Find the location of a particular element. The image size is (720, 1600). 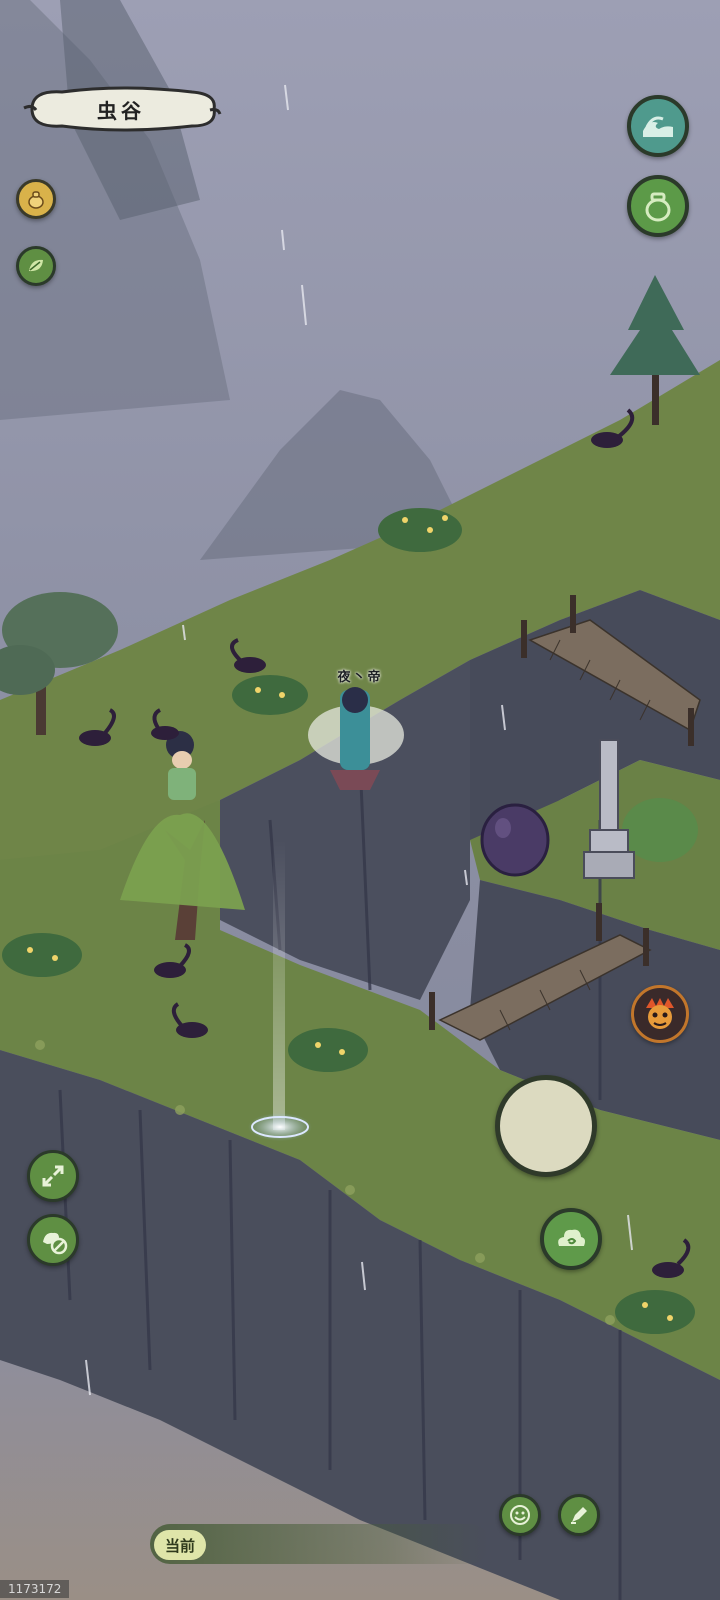

no-pet-icon is located at coordinates (55, 1243).